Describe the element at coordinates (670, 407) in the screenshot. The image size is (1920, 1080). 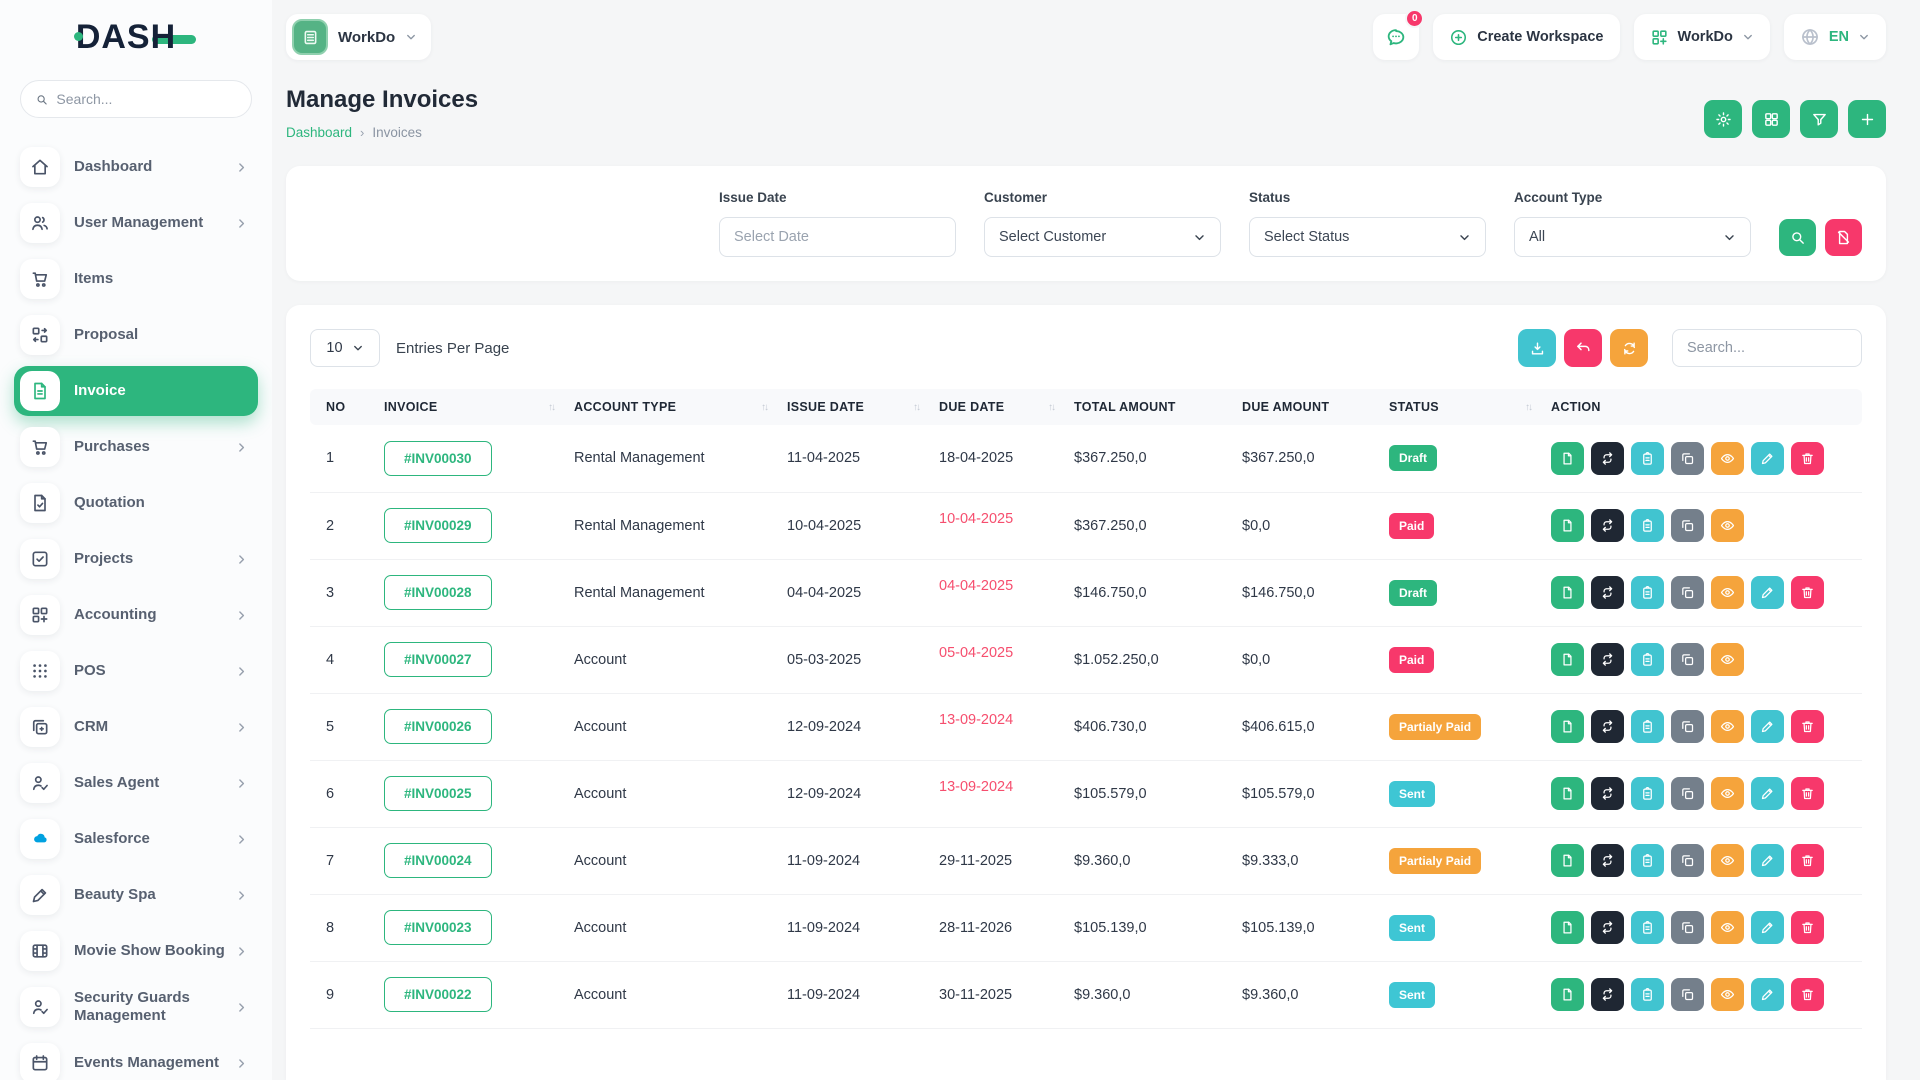
I see `column-header-account-type: ACCOUNT TYPE ↑↓` at that location.